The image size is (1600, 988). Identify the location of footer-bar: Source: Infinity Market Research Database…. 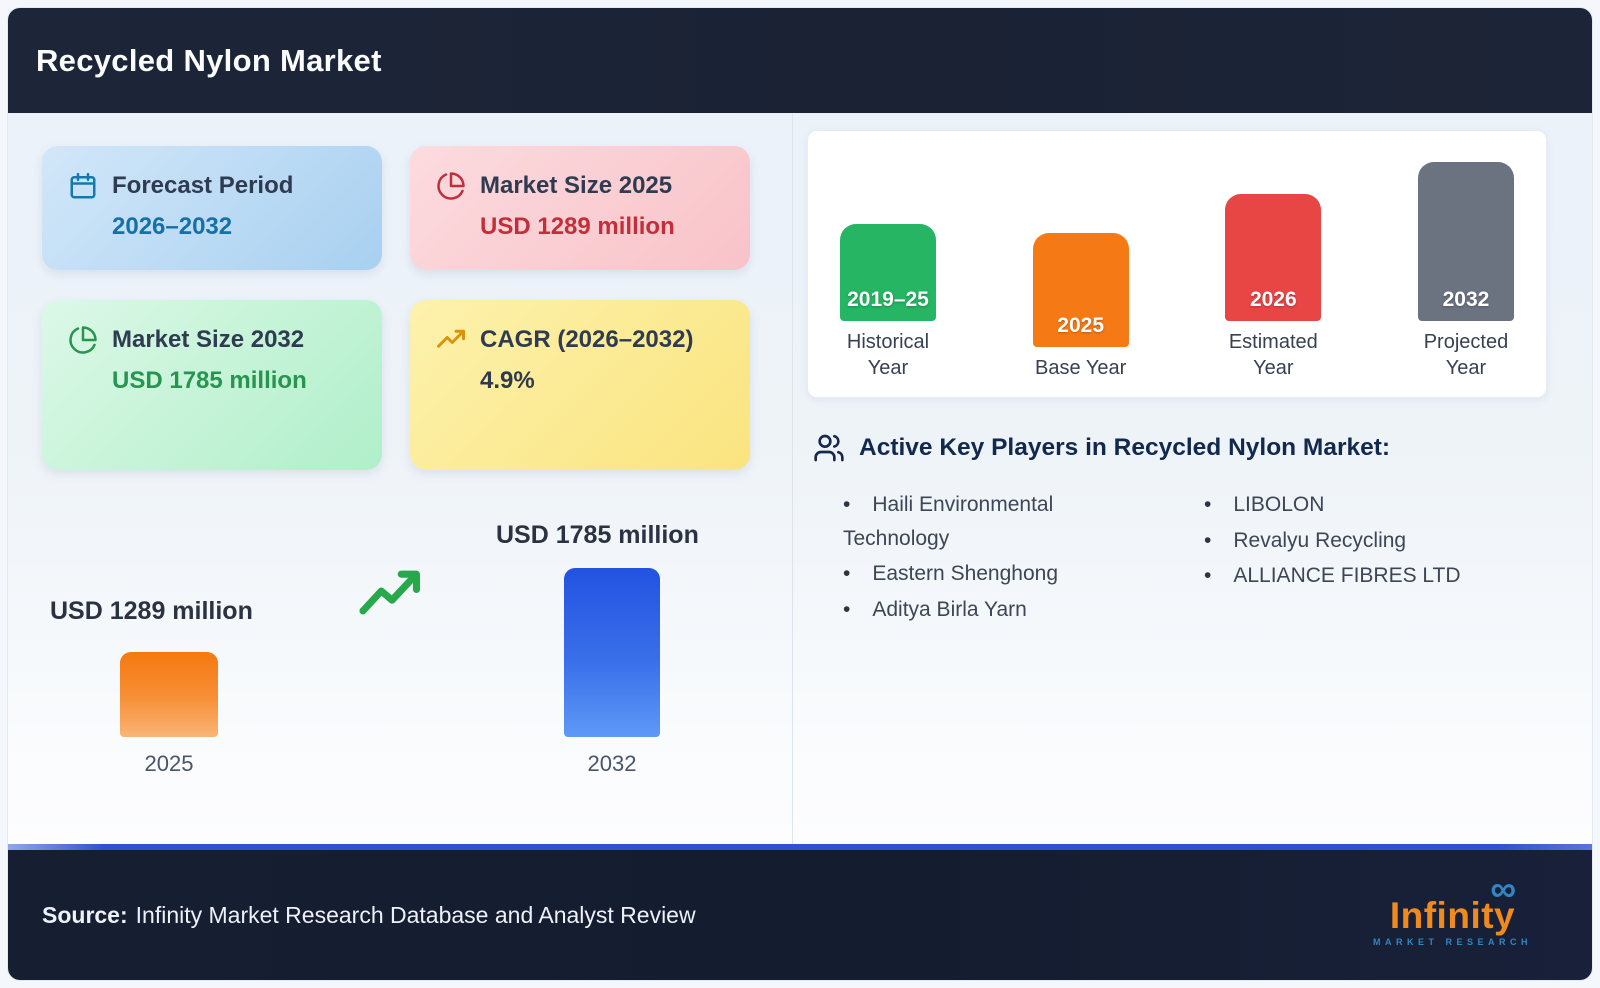
(800, 915).